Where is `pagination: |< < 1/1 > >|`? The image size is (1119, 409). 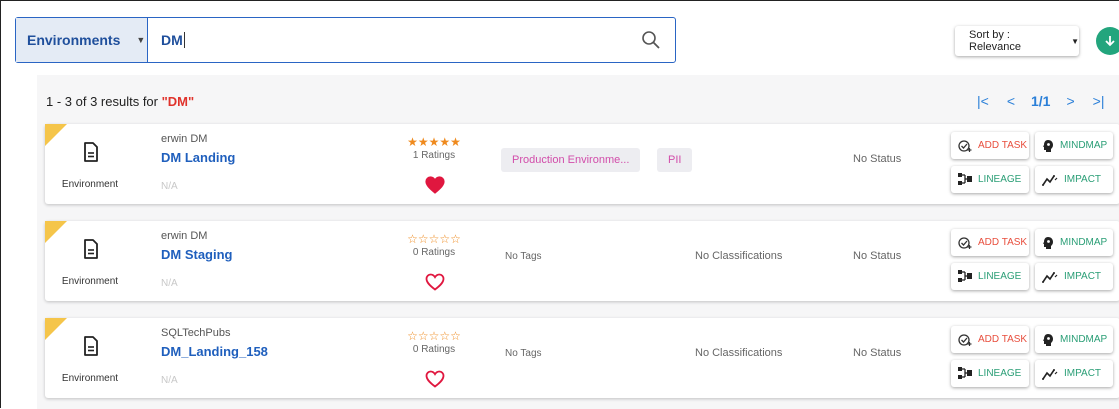 pagination: |< < 1/1 > >| is located at coordinates (1040, 101).